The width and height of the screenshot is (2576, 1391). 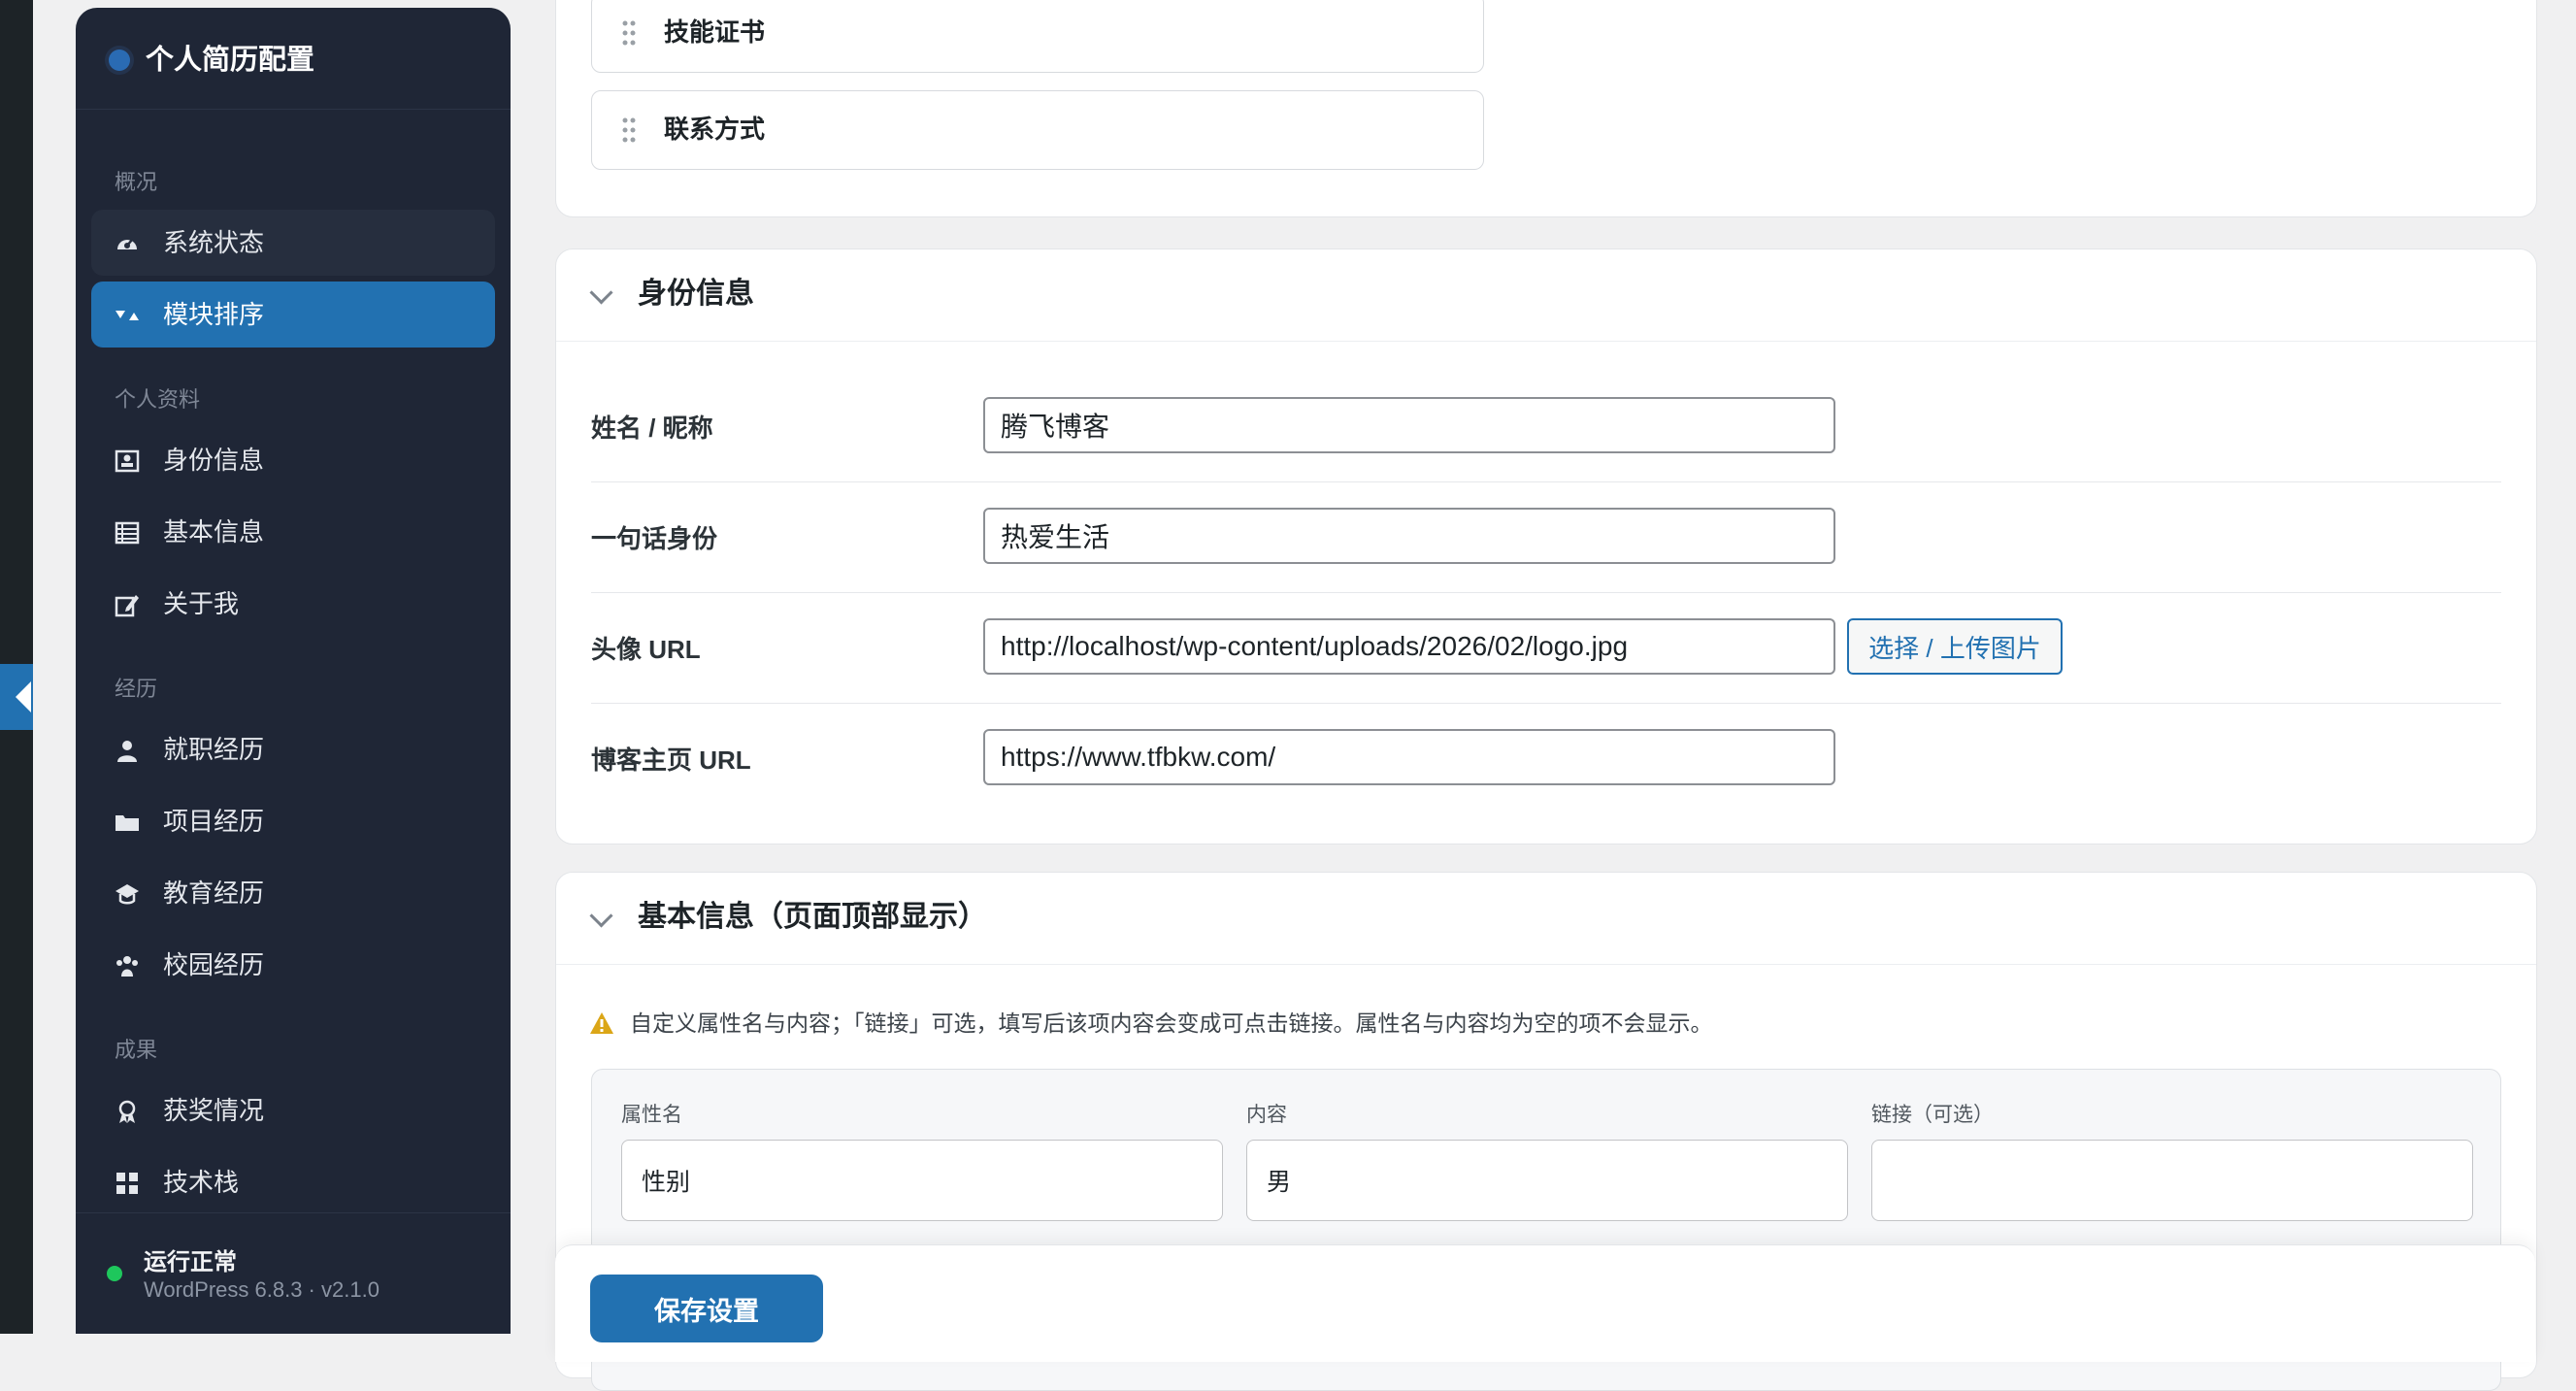 What do you see at coordinates (214, 821) in the screenshot?
I see `sidebar-item-label: 项目经历` at bounding box center [214, 821].